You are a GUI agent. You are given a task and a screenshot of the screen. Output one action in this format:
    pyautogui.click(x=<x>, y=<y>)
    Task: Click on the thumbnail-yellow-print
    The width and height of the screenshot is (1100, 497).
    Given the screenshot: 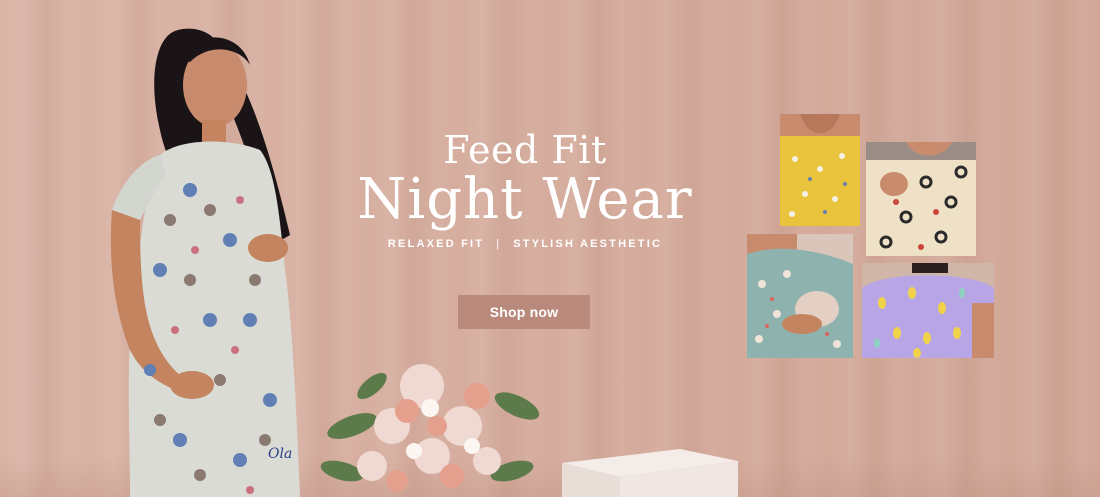 What is the action you would take?
    pyautogui.click(x=820, y=170)
    